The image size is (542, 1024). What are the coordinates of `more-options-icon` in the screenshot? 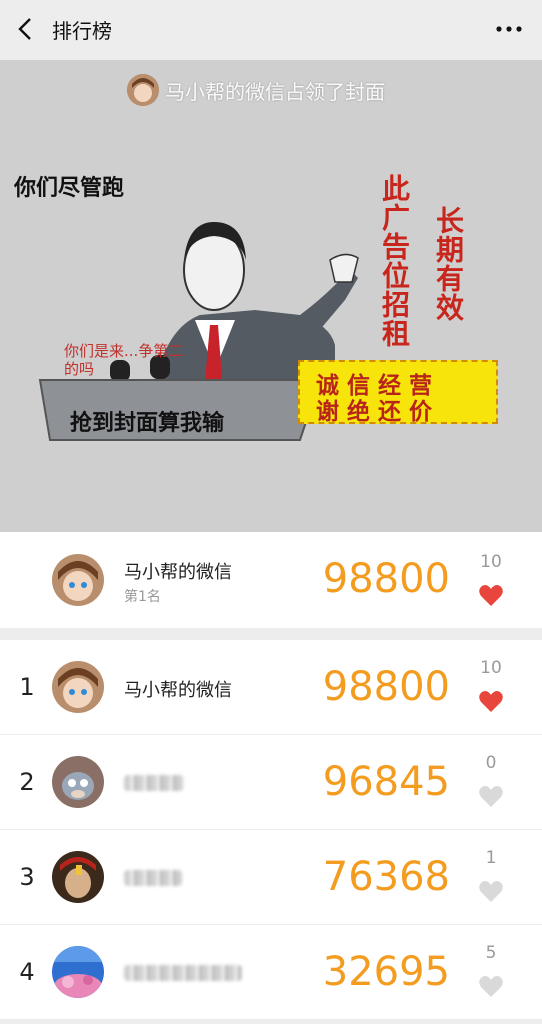 It's located at (509, 29).